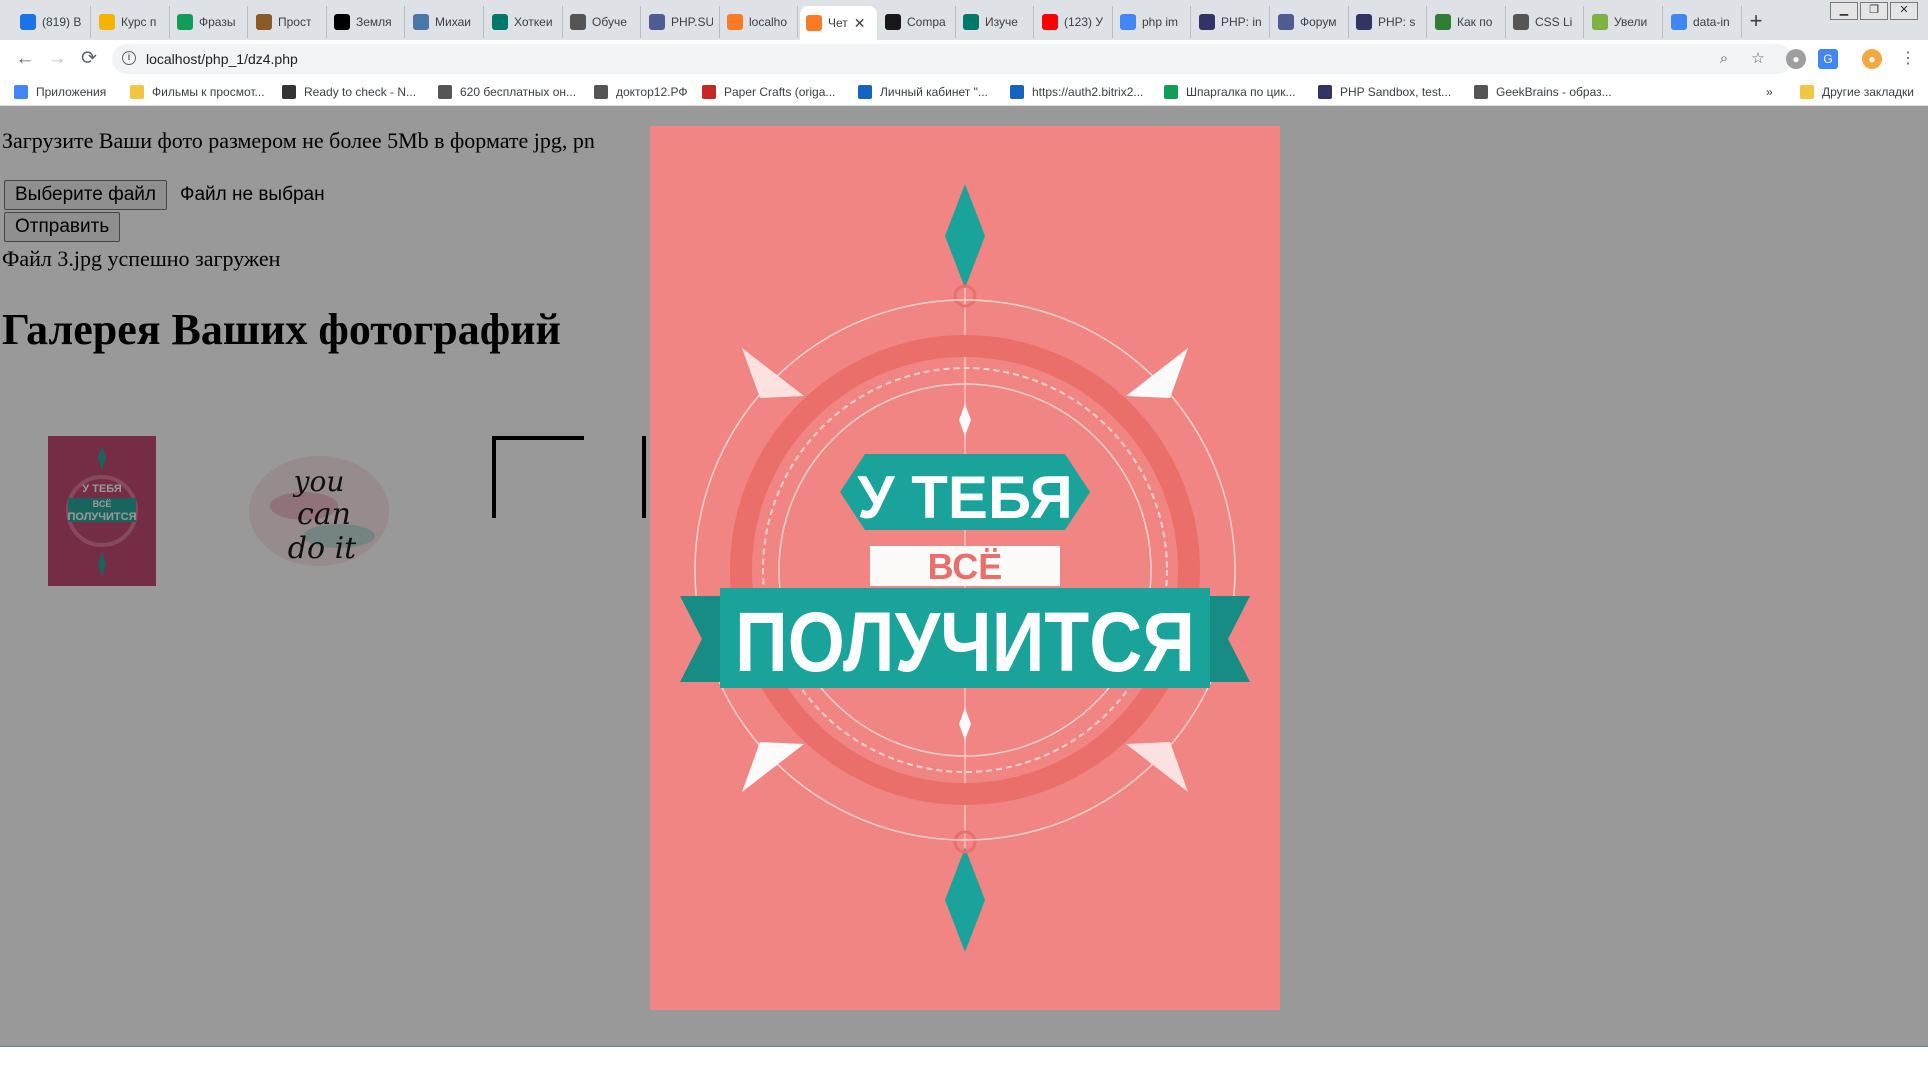 The height and width of the screenshot is (1080, 1928). I want to click on browser-tab: Чет ✕, so click(838, 23).